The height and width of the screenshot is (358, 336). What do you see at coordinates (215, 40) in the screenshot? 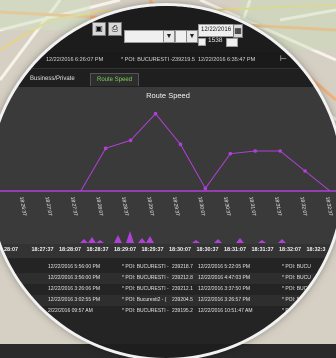
I see `checkbox-label: 1538` at bounding box center [215, 40].